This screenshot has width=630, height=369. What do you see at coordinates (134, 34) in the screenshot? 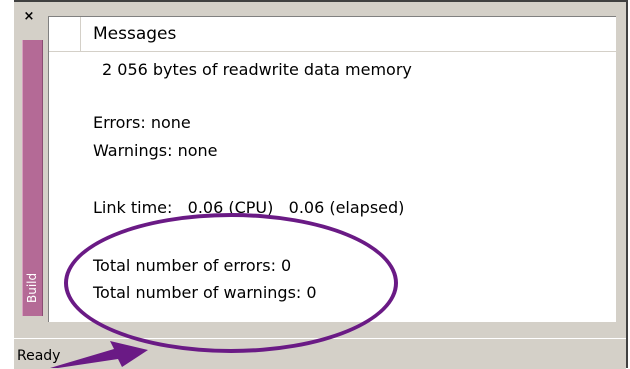
I see `messages-column-header: Messages` at bounding box center [134, 34].